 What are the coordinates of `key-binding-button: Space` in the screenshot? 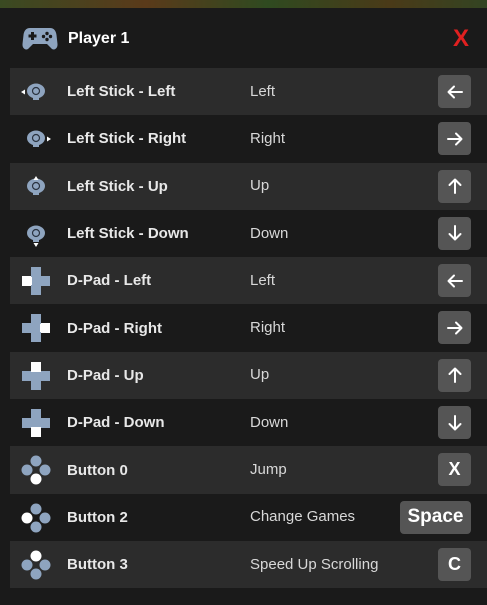 It's located at (435, 517).